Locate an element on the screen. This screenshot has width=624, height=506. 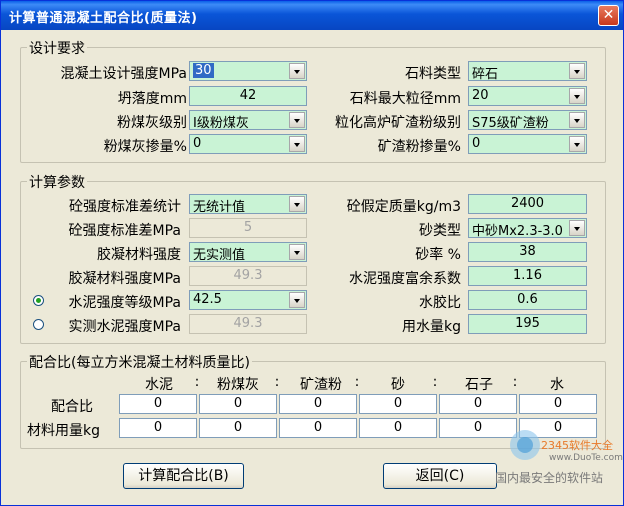
ratio-cell-water: 0 is located at coordinates (558, 404).